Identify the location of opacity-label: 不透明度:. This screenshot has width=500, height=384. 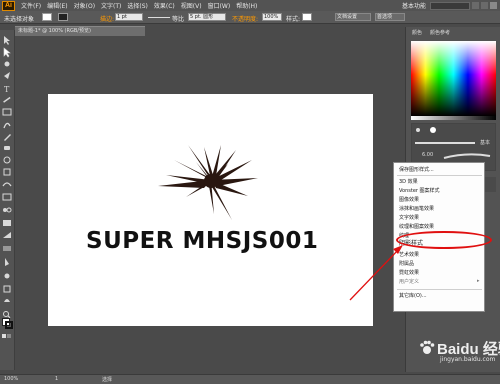
(245, 19).